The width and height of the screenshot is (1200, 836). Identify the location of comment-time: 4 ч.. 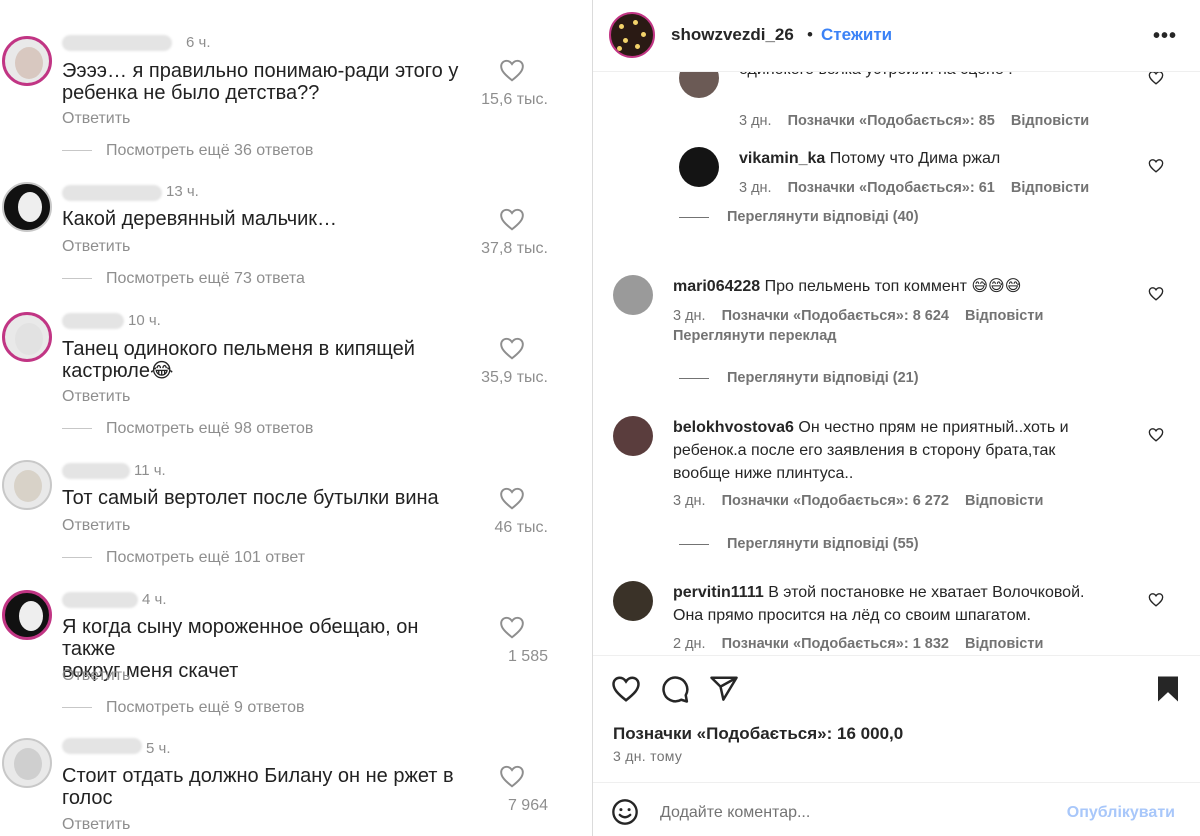
(154, 599).